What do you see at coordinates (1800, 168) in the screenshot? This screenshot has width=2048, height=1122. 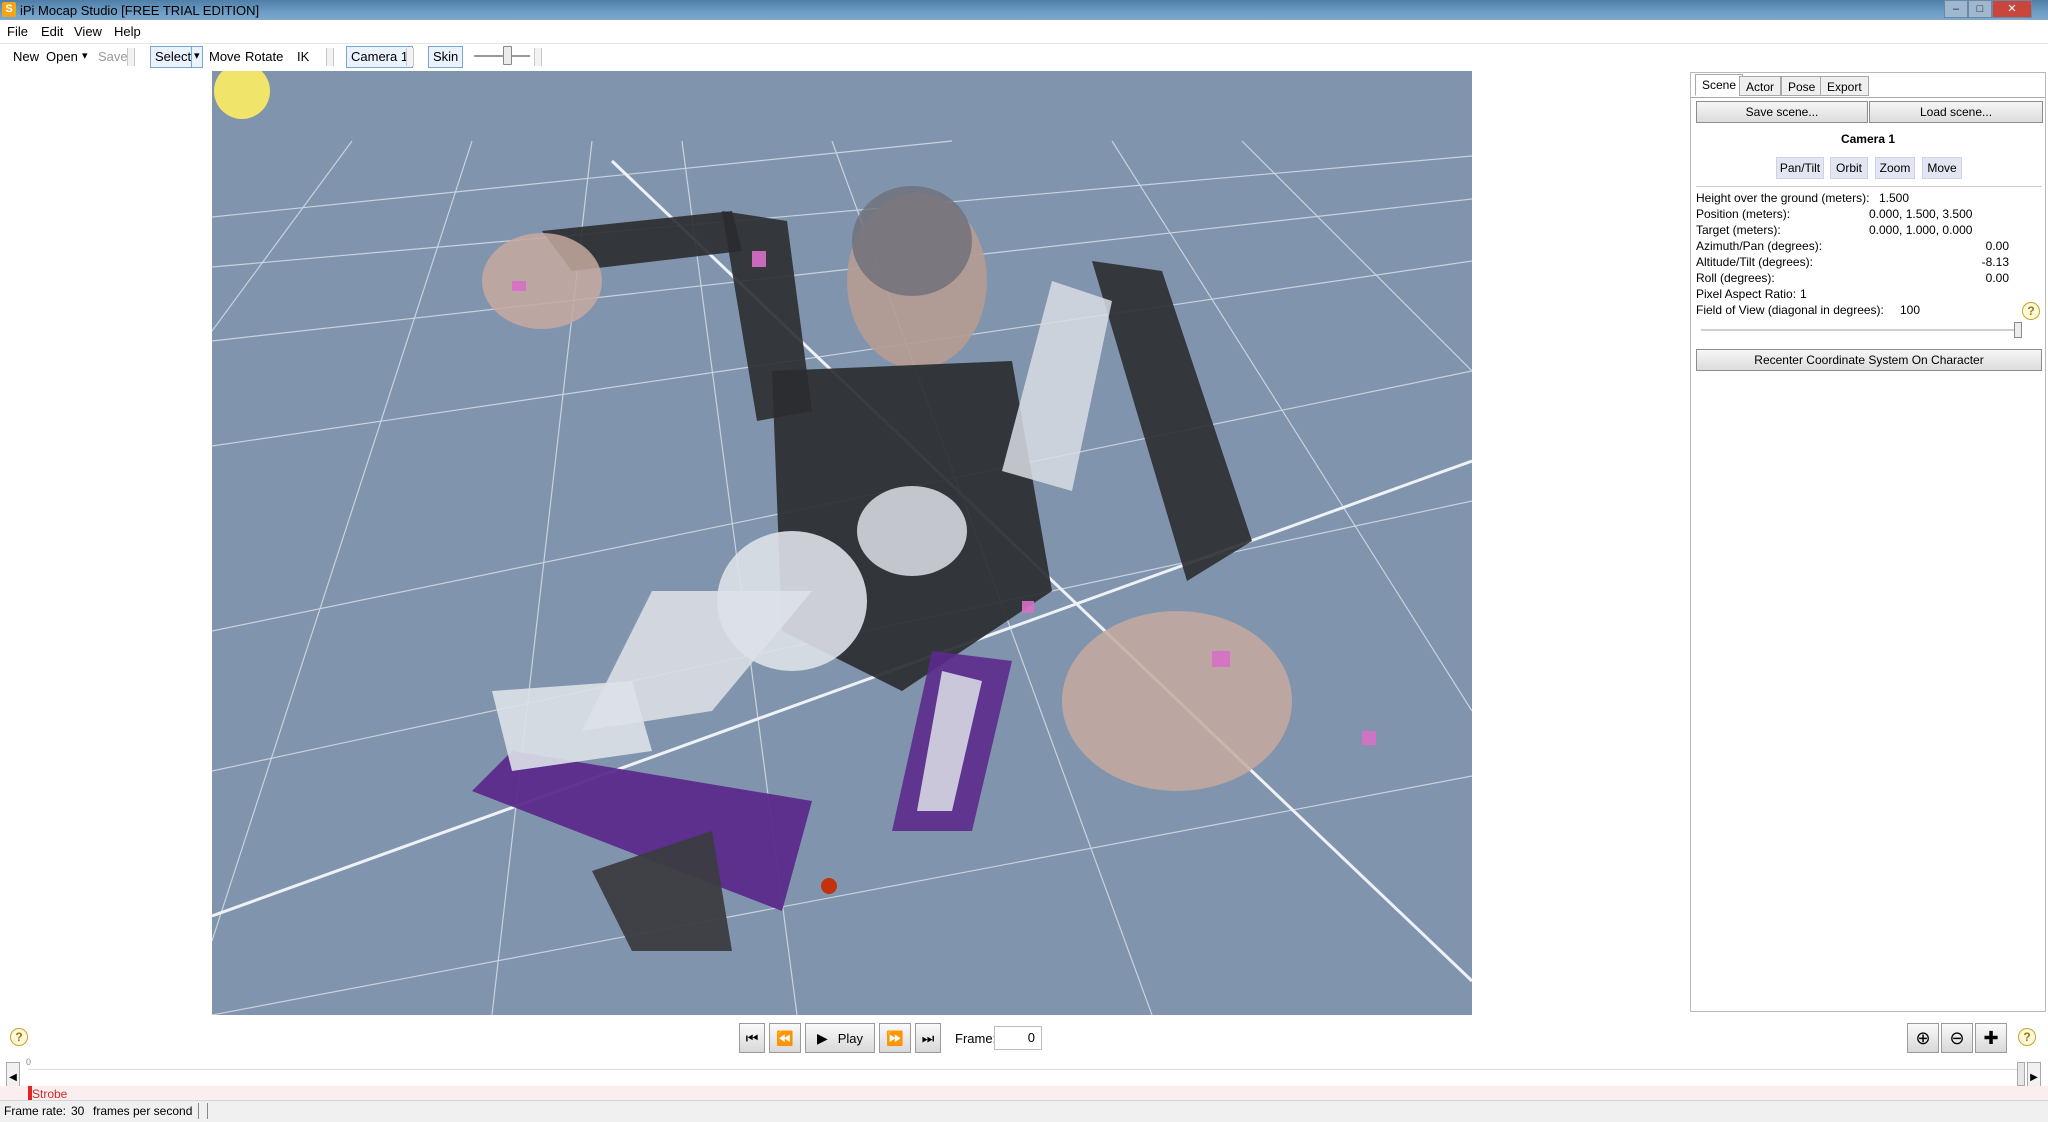 I see `pan-tilt-button: Pan/Tilt` at bounding box center [1800, 168].